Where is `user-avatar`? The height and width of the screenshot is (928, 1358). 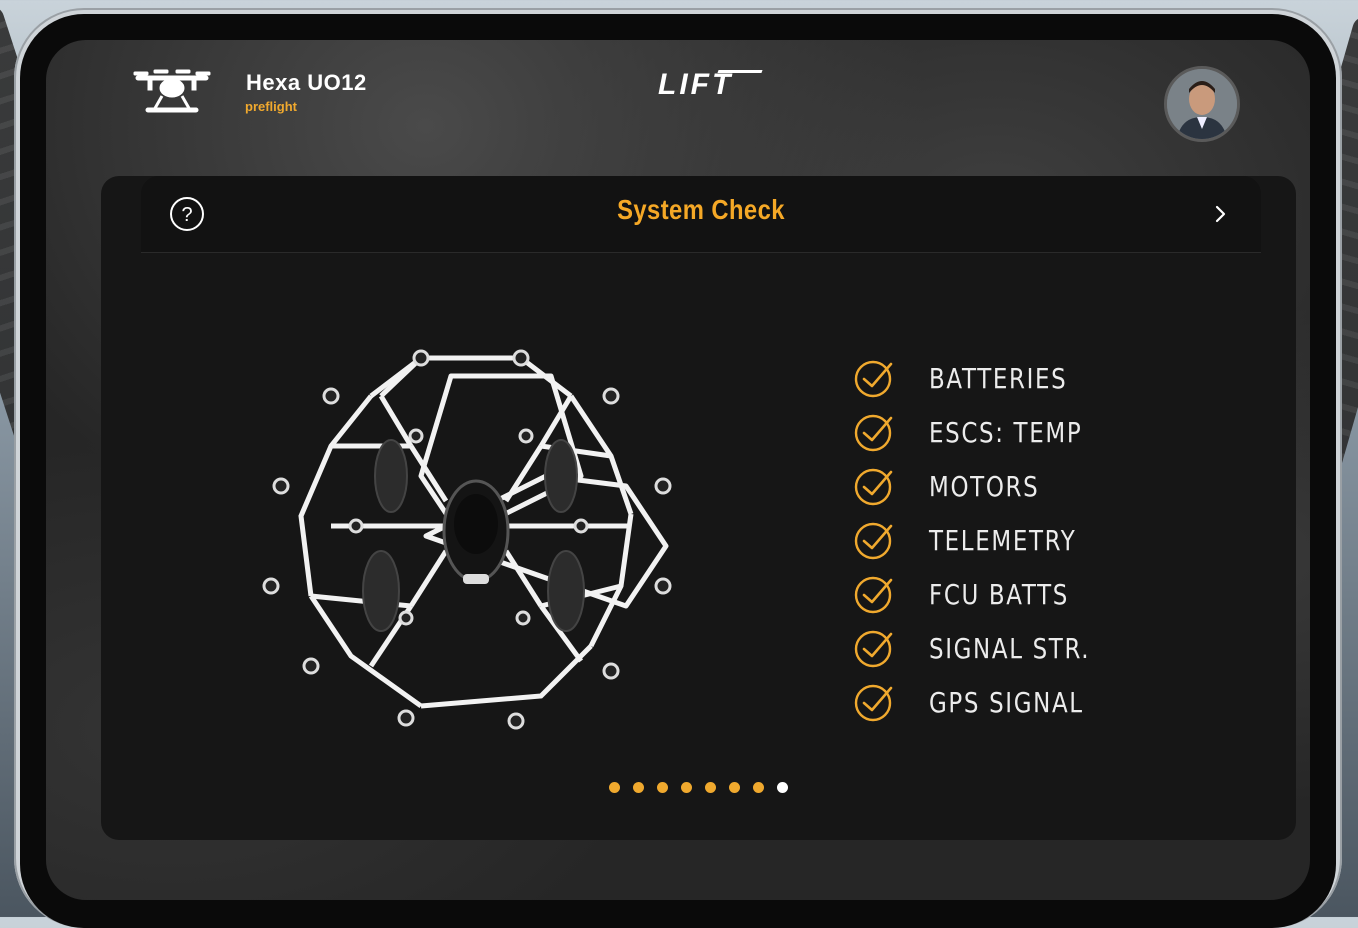 user-avatar is located at coordinates (1202, 104).